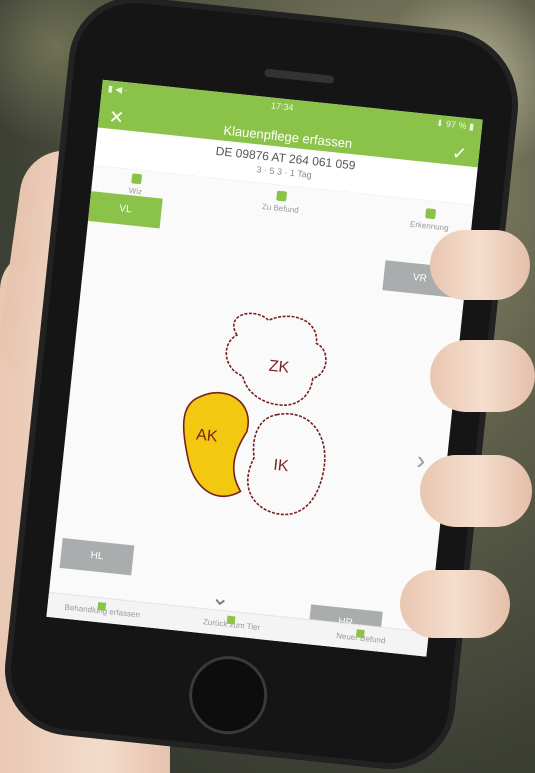  I want to click on home-button, so click(228, 695).